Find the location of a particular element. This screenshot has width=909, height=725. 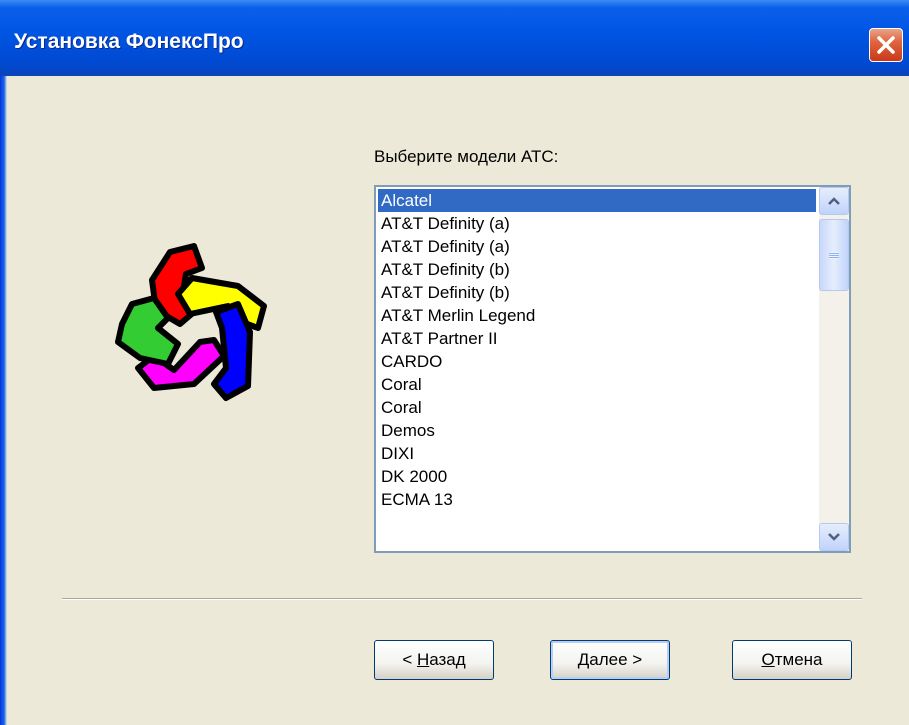

back-rest: азад is located at coordinates (447, 659).